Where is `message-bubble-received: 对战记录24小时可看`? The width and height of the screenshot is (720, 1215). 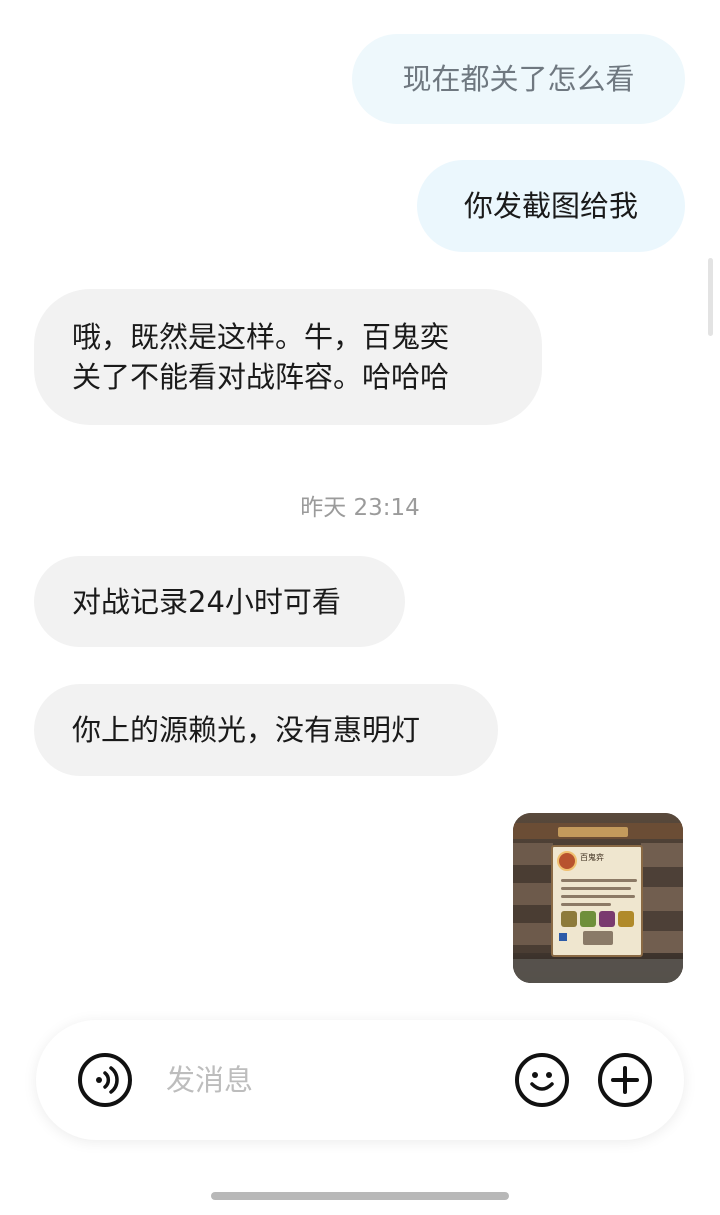
message-bubble-received: 对战记录24小时可看 is located at coordinates (219, 601).